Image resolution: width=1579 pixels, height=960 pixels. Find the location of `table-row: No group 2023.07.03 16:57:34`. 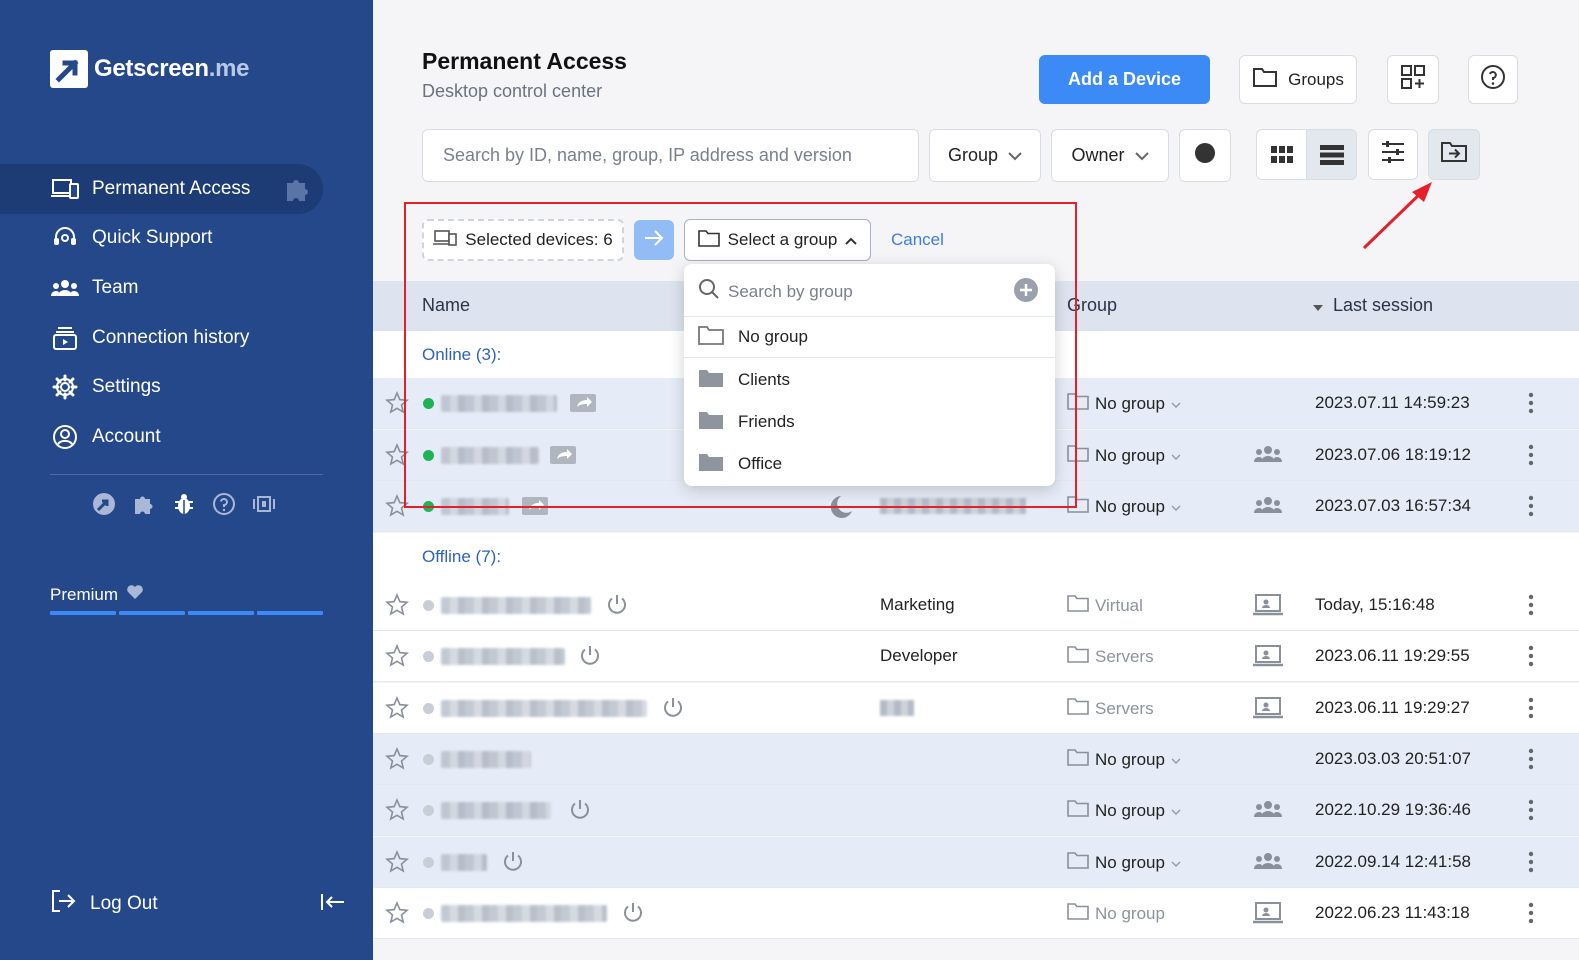

table-row: No group 2023.07.03 16:57:34 is located at coordinates (976, 506).